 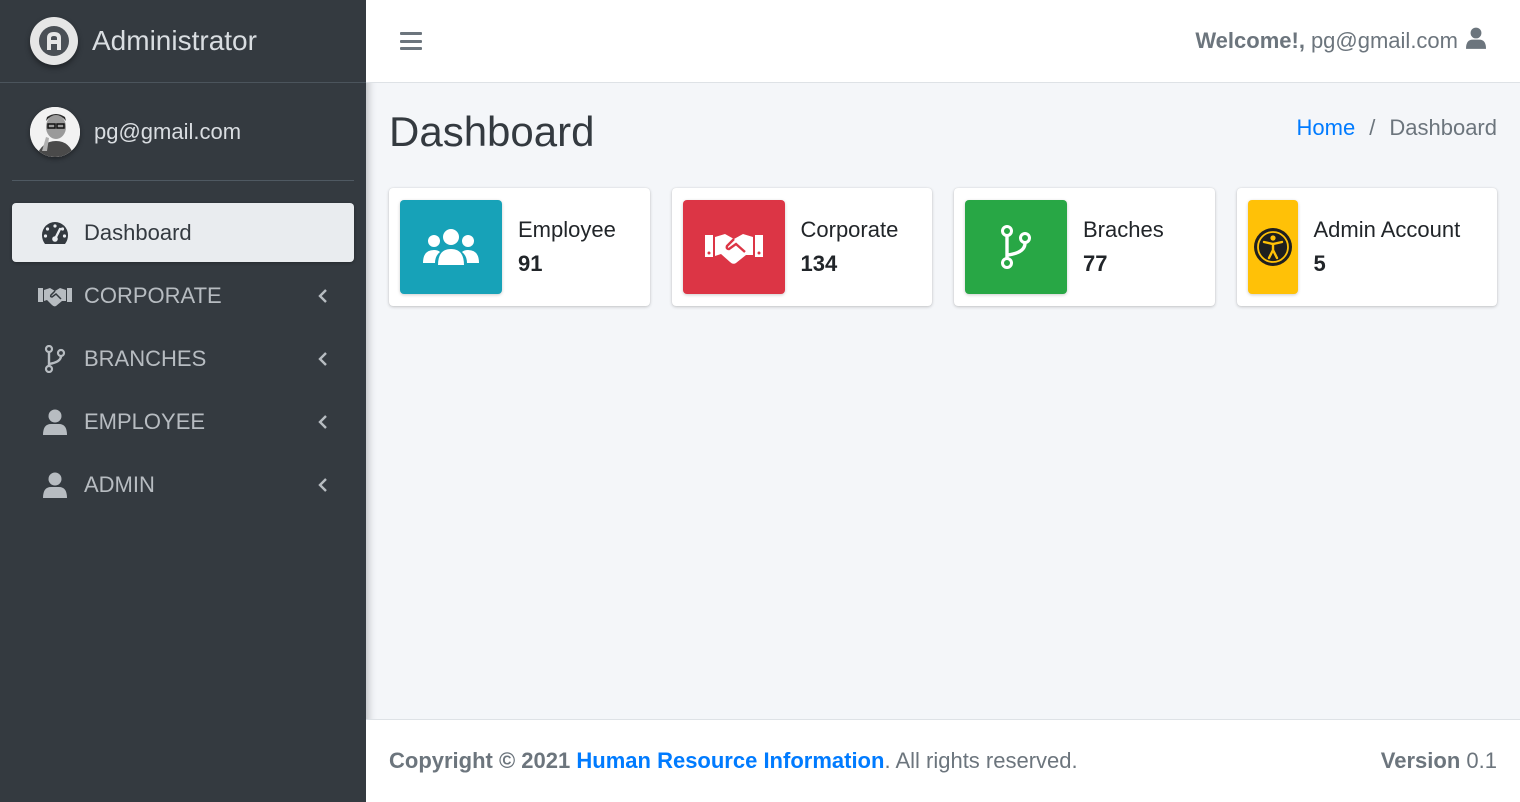 I want to click on version-info: Version 0.1, so click(x=1439, y=761).